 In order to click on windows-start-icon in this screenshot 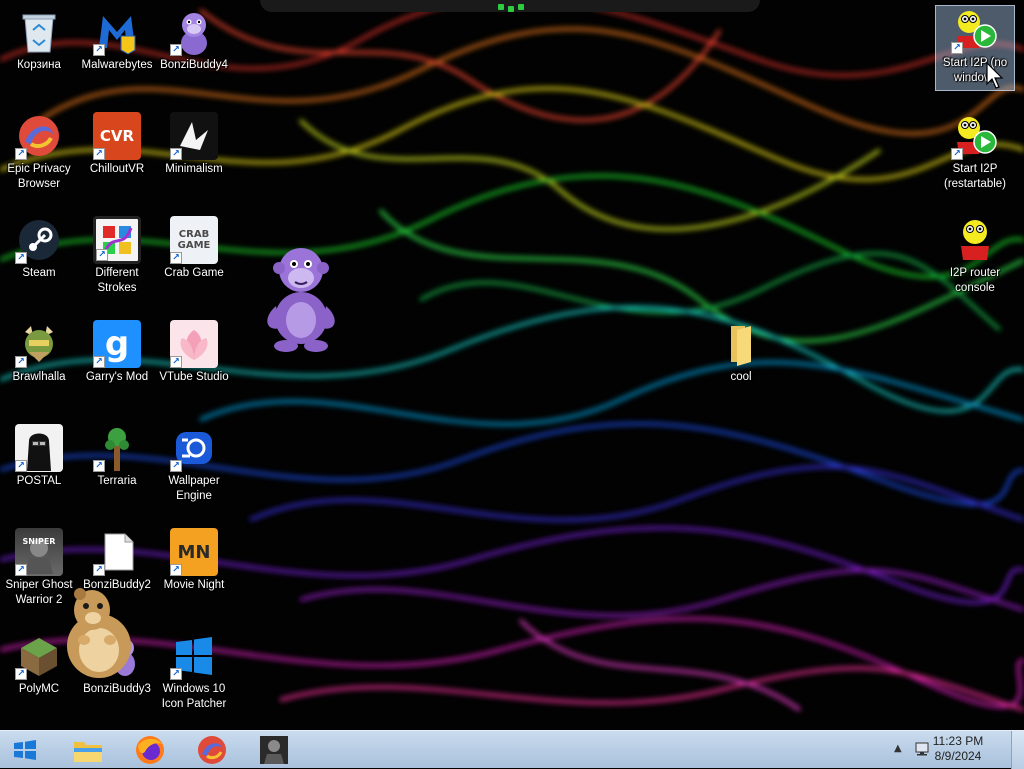, I will do `click(25, 750)`.